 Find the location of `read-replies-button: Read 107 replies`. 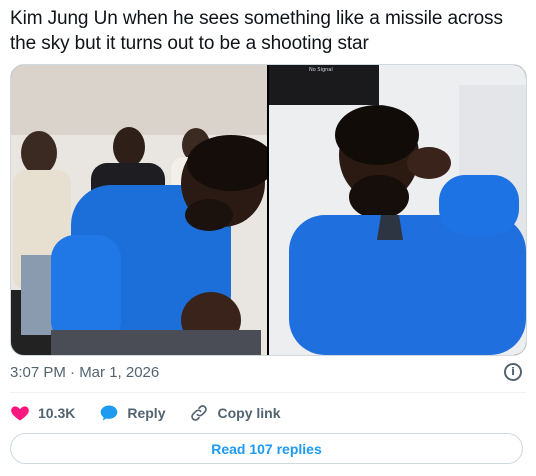

read-replies-button: Read 107 replies is located at coordinates (266, 448).